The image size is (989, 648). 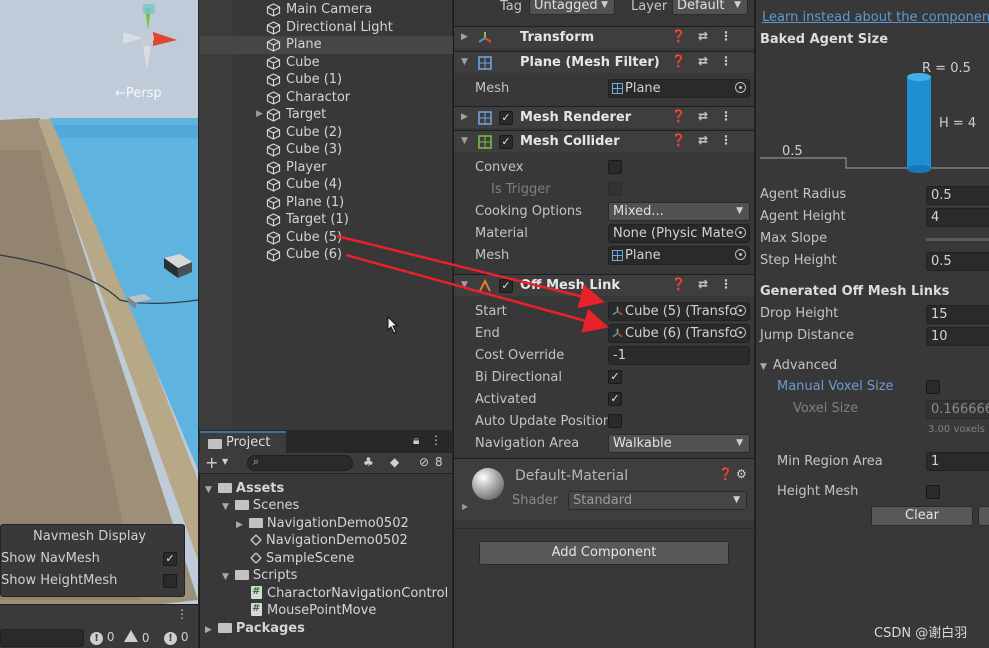 What do you see at coordinates (424, 462) in the screenshot?
I see `hidden-packages-icon: ⊘` at bounding box center [424, 462].